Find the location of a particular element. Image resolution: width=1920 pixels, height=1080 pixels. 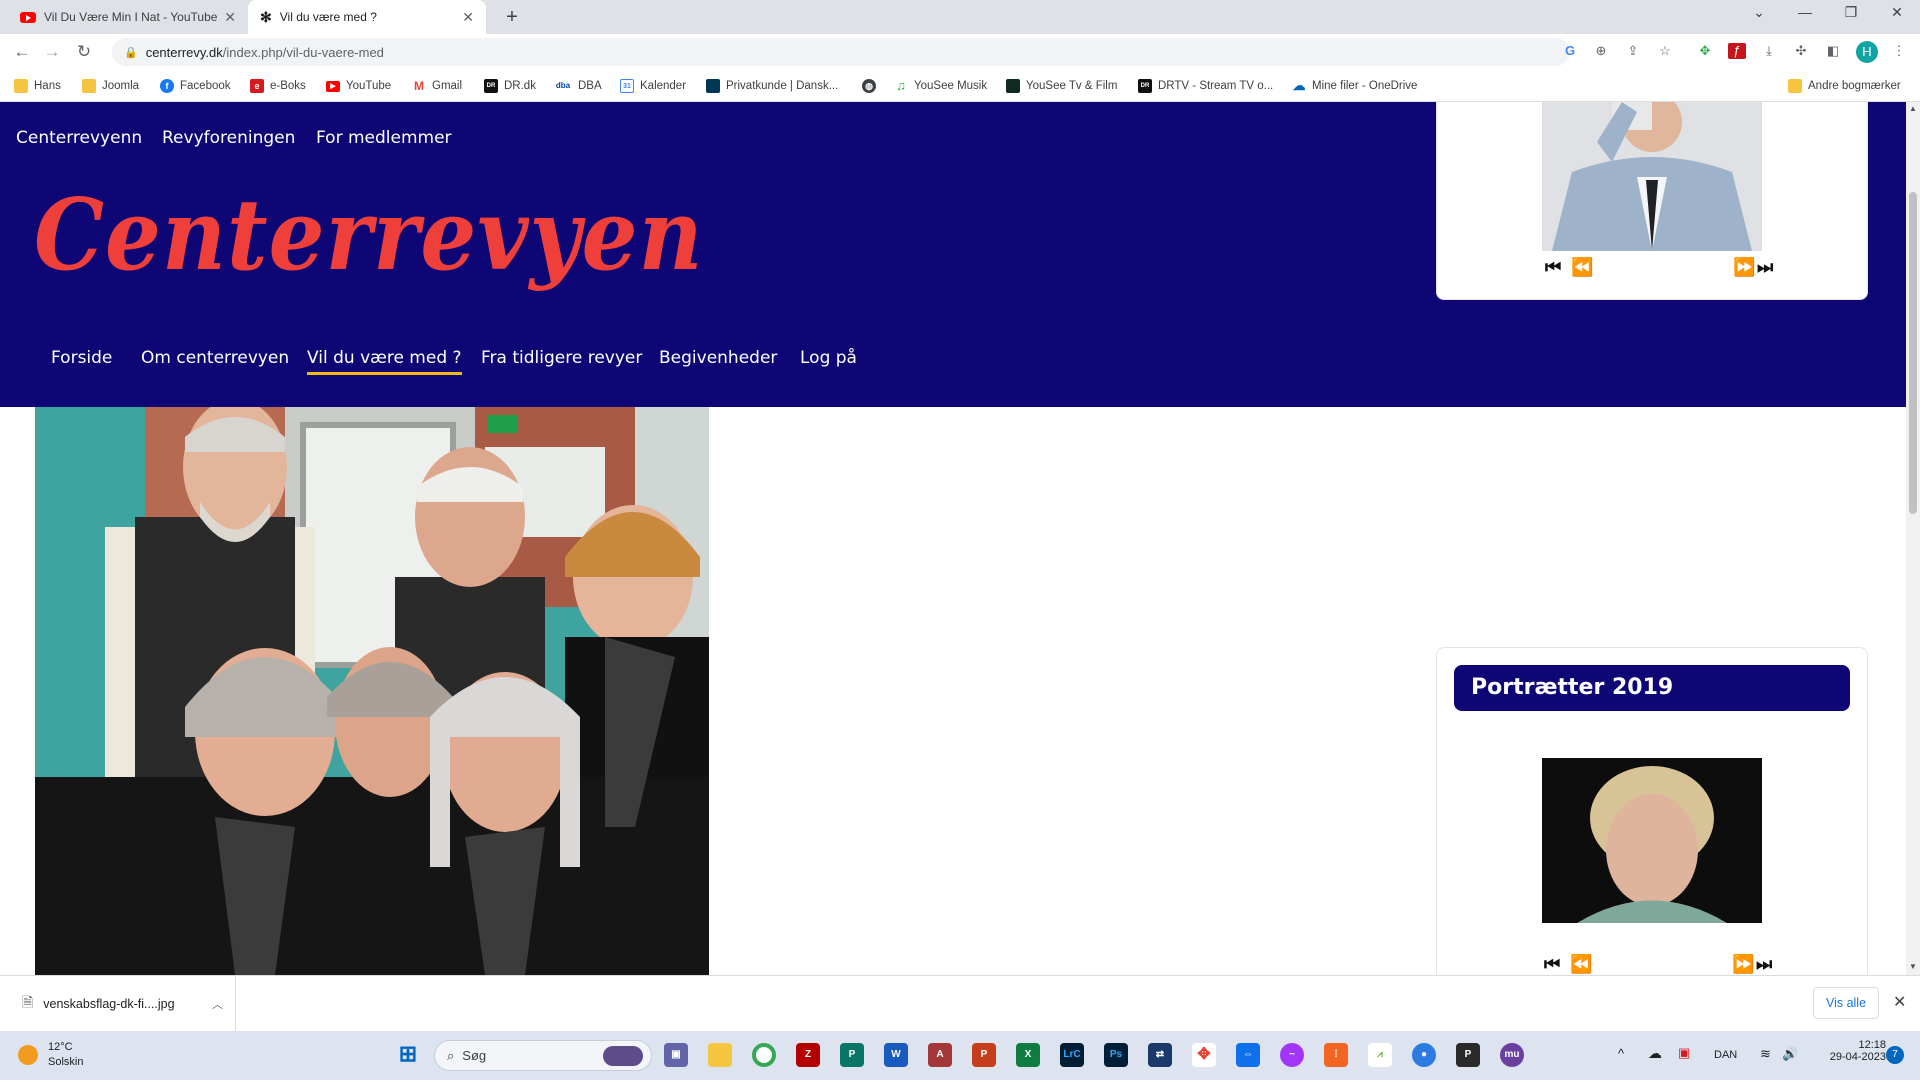

messenger-icon: ~ is located at coordinates (1292, 1055).